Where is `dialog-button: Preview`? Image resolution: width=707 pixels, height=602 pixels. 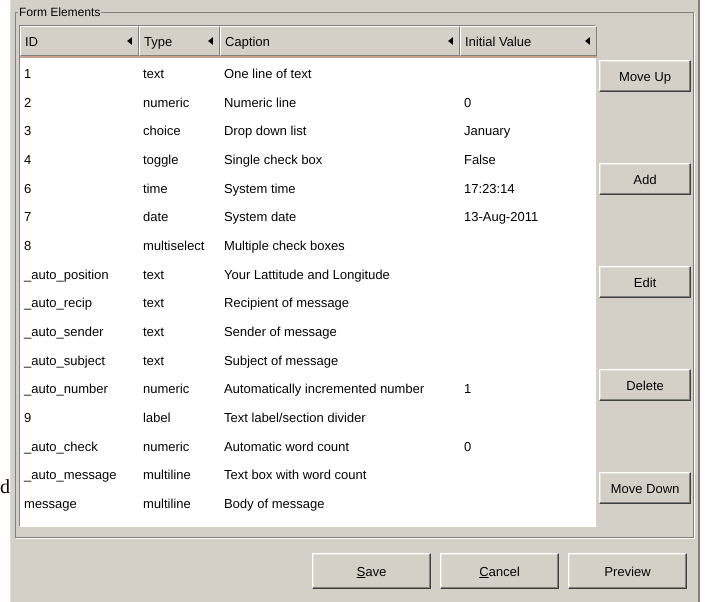 dialog-button: Preview is located at coordinates (627, 571).